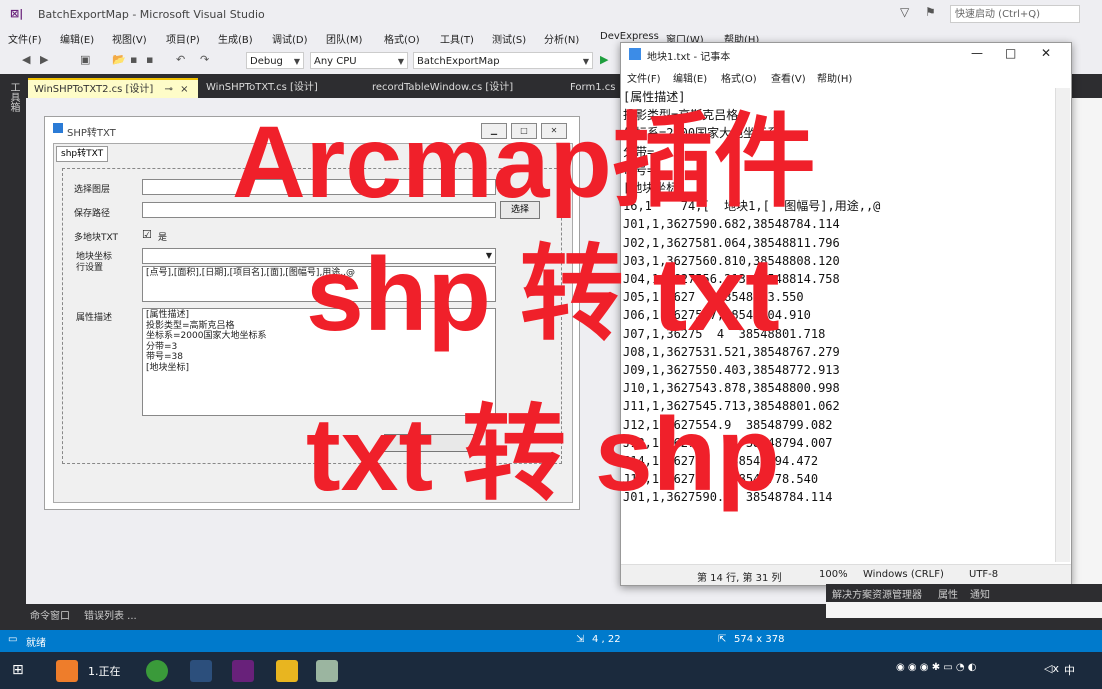  I want to click on text-line: [属性描述], so click(654, 97).